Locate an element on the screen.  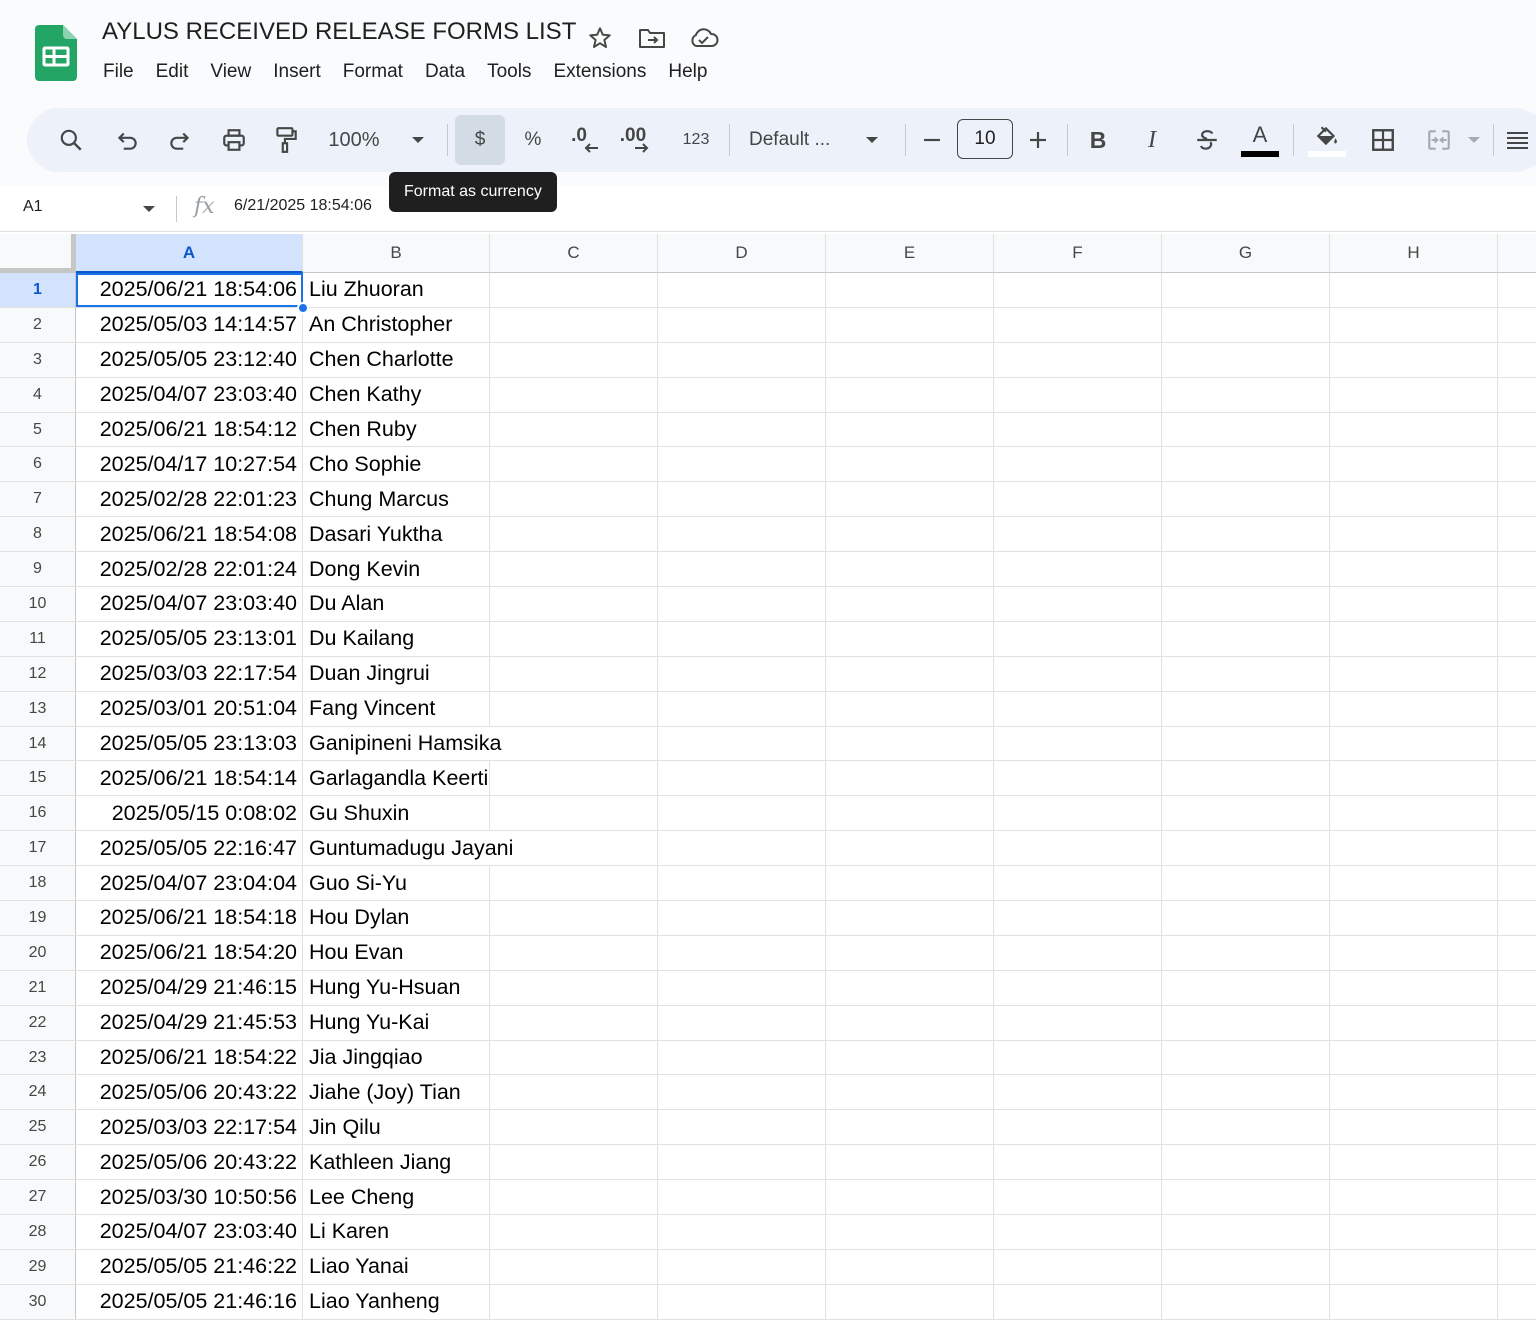
row-header: 19 is located at coordinates (38, 918).